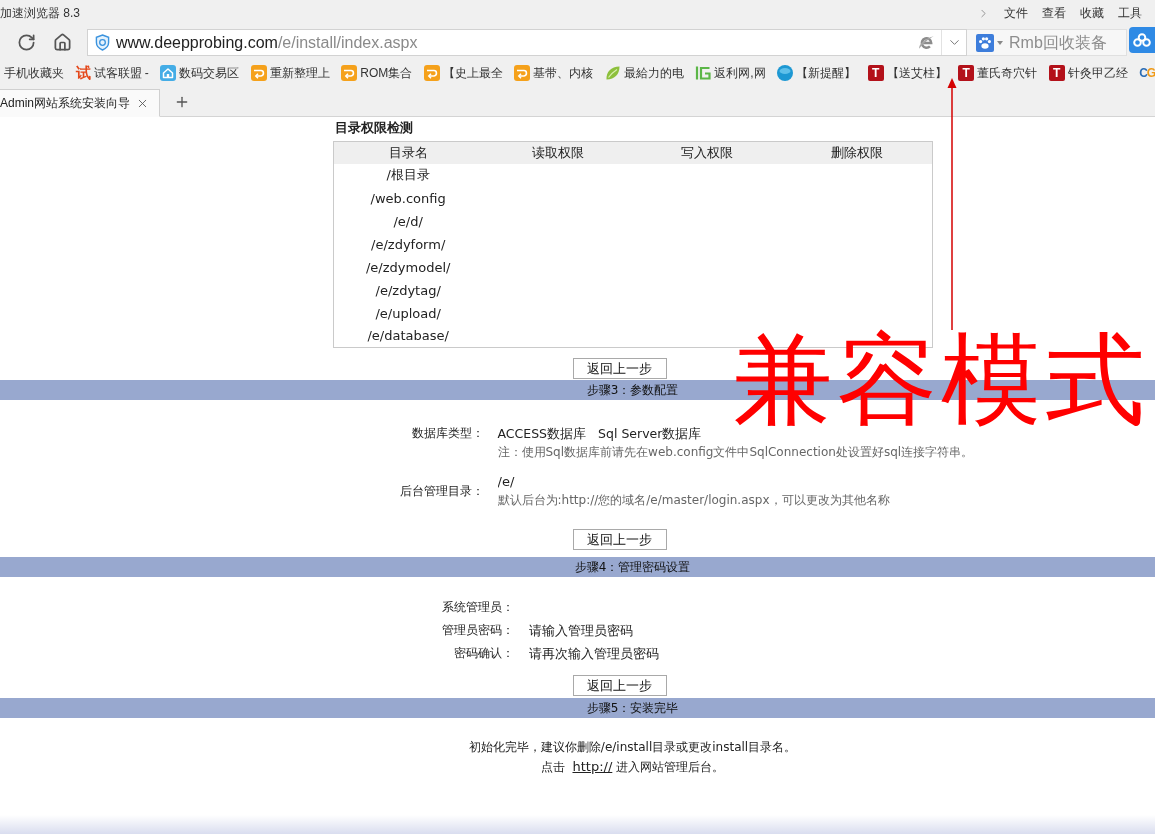  Describe the element at coordinates (735, 452) in the screenshot. I see `hint-text: 注：使用Sql数据库前请先在web.config文件中SqlConnection处设置好sql连接字符串。` at that location.